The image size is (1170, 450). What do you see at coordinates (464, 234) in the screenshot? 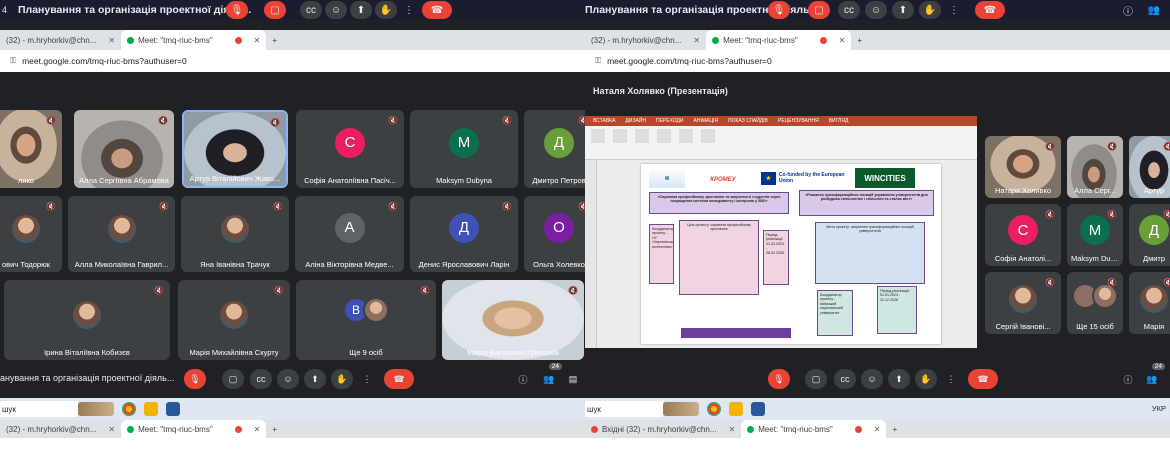
I see `participant-tile: Д 🔇 Денис Ярославович Ларін` at bounding box center [464, 234].